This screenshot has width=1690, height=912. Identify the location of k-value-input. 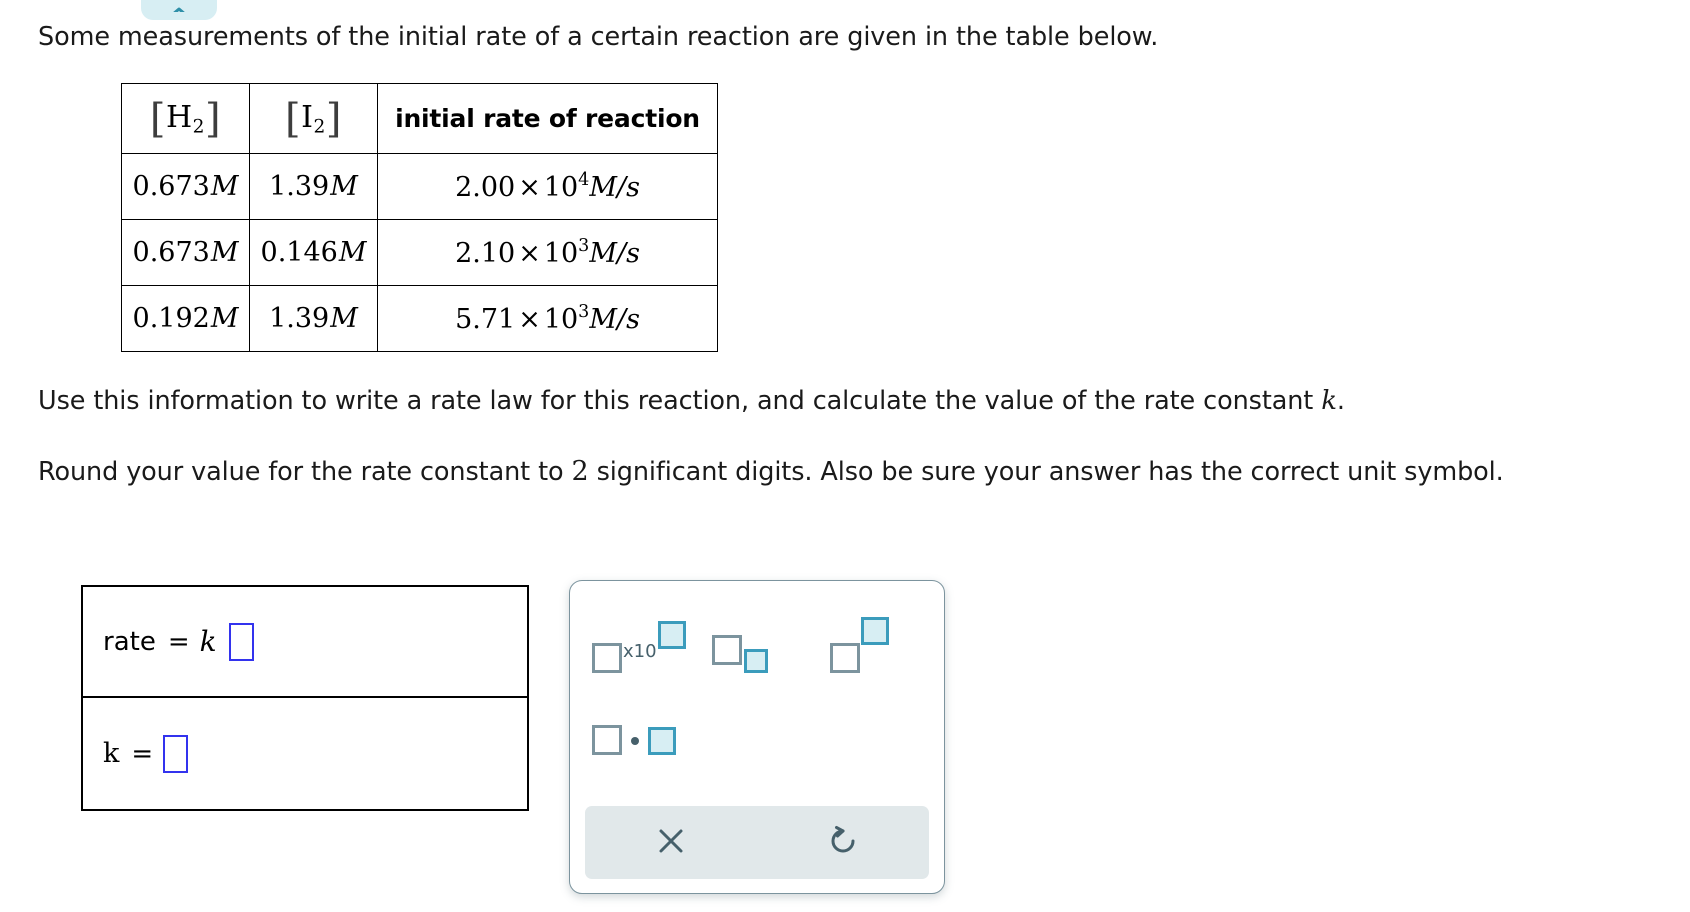
(176, 753).